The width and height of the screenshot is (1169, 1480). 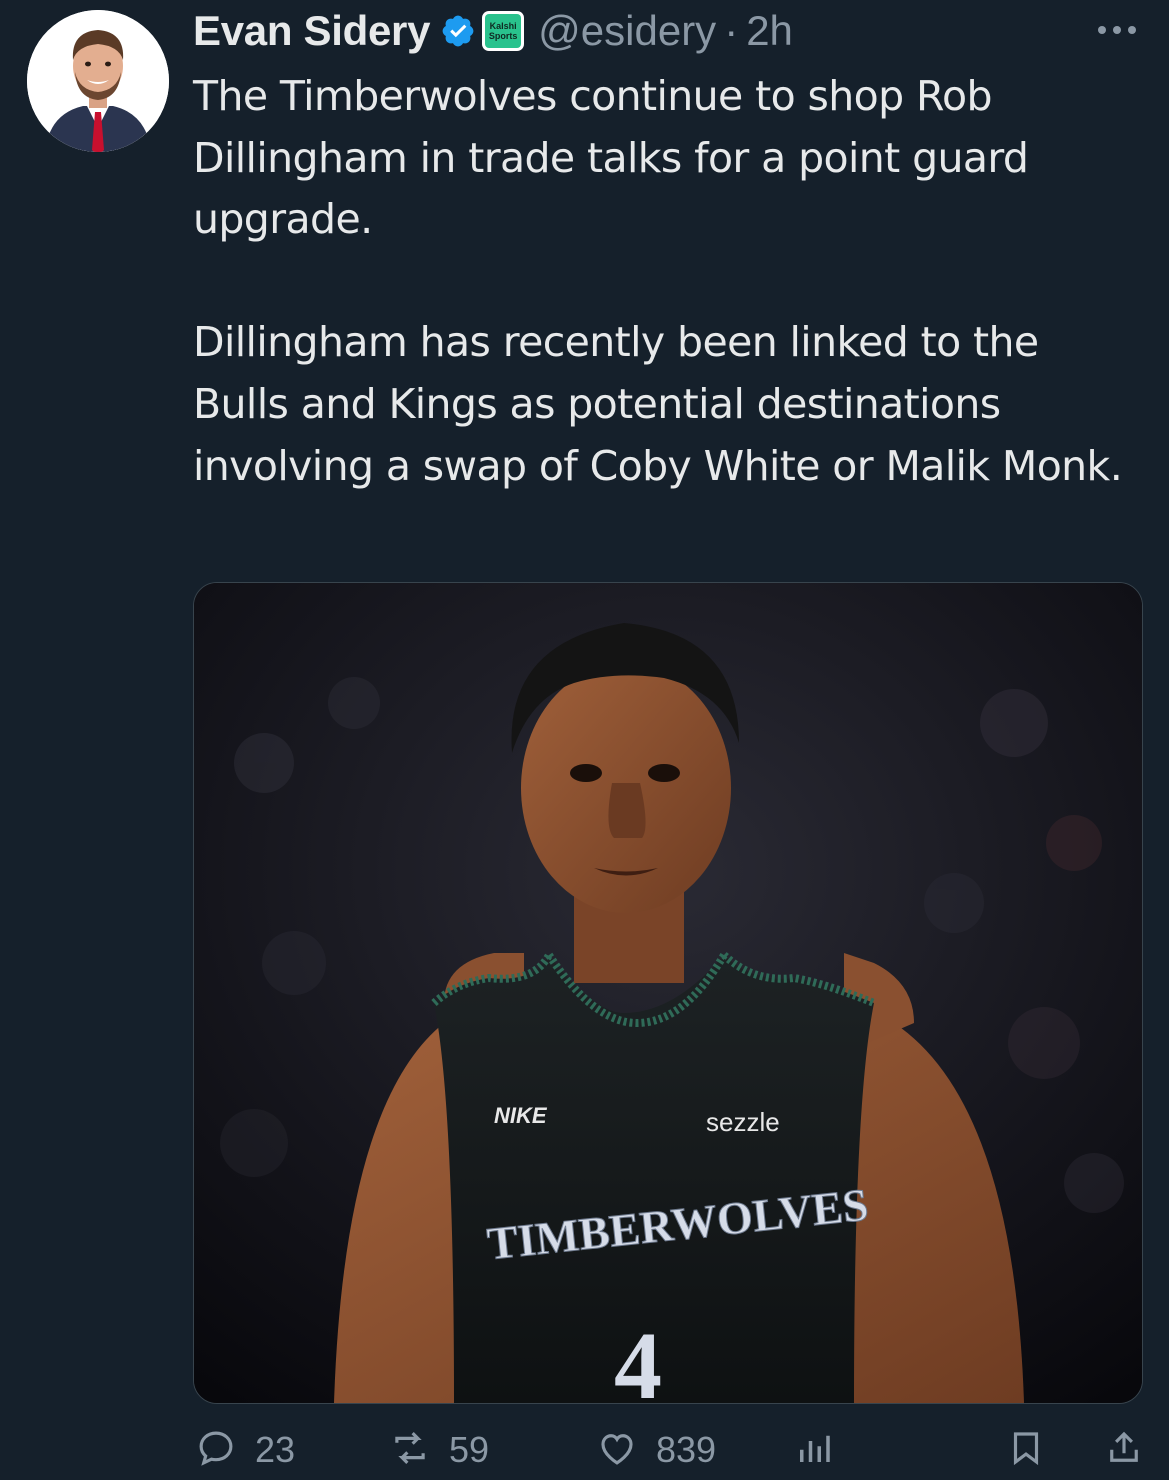 What do you see at coordinates (458, 31) in the screenshot?
I see `verified-icon` at bounding box center [458, 31].